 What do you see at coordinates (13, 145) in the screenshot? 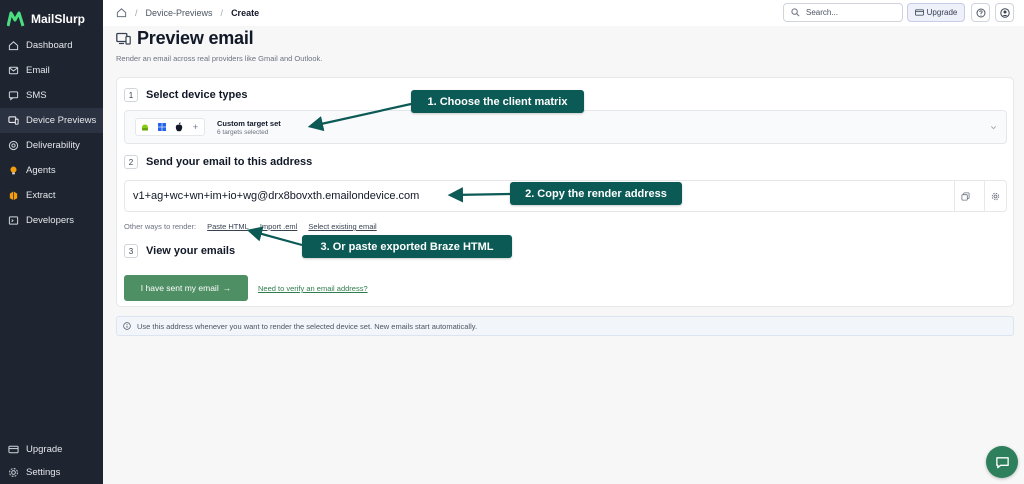
I see `target-icon` at bounding box center [13, 145].